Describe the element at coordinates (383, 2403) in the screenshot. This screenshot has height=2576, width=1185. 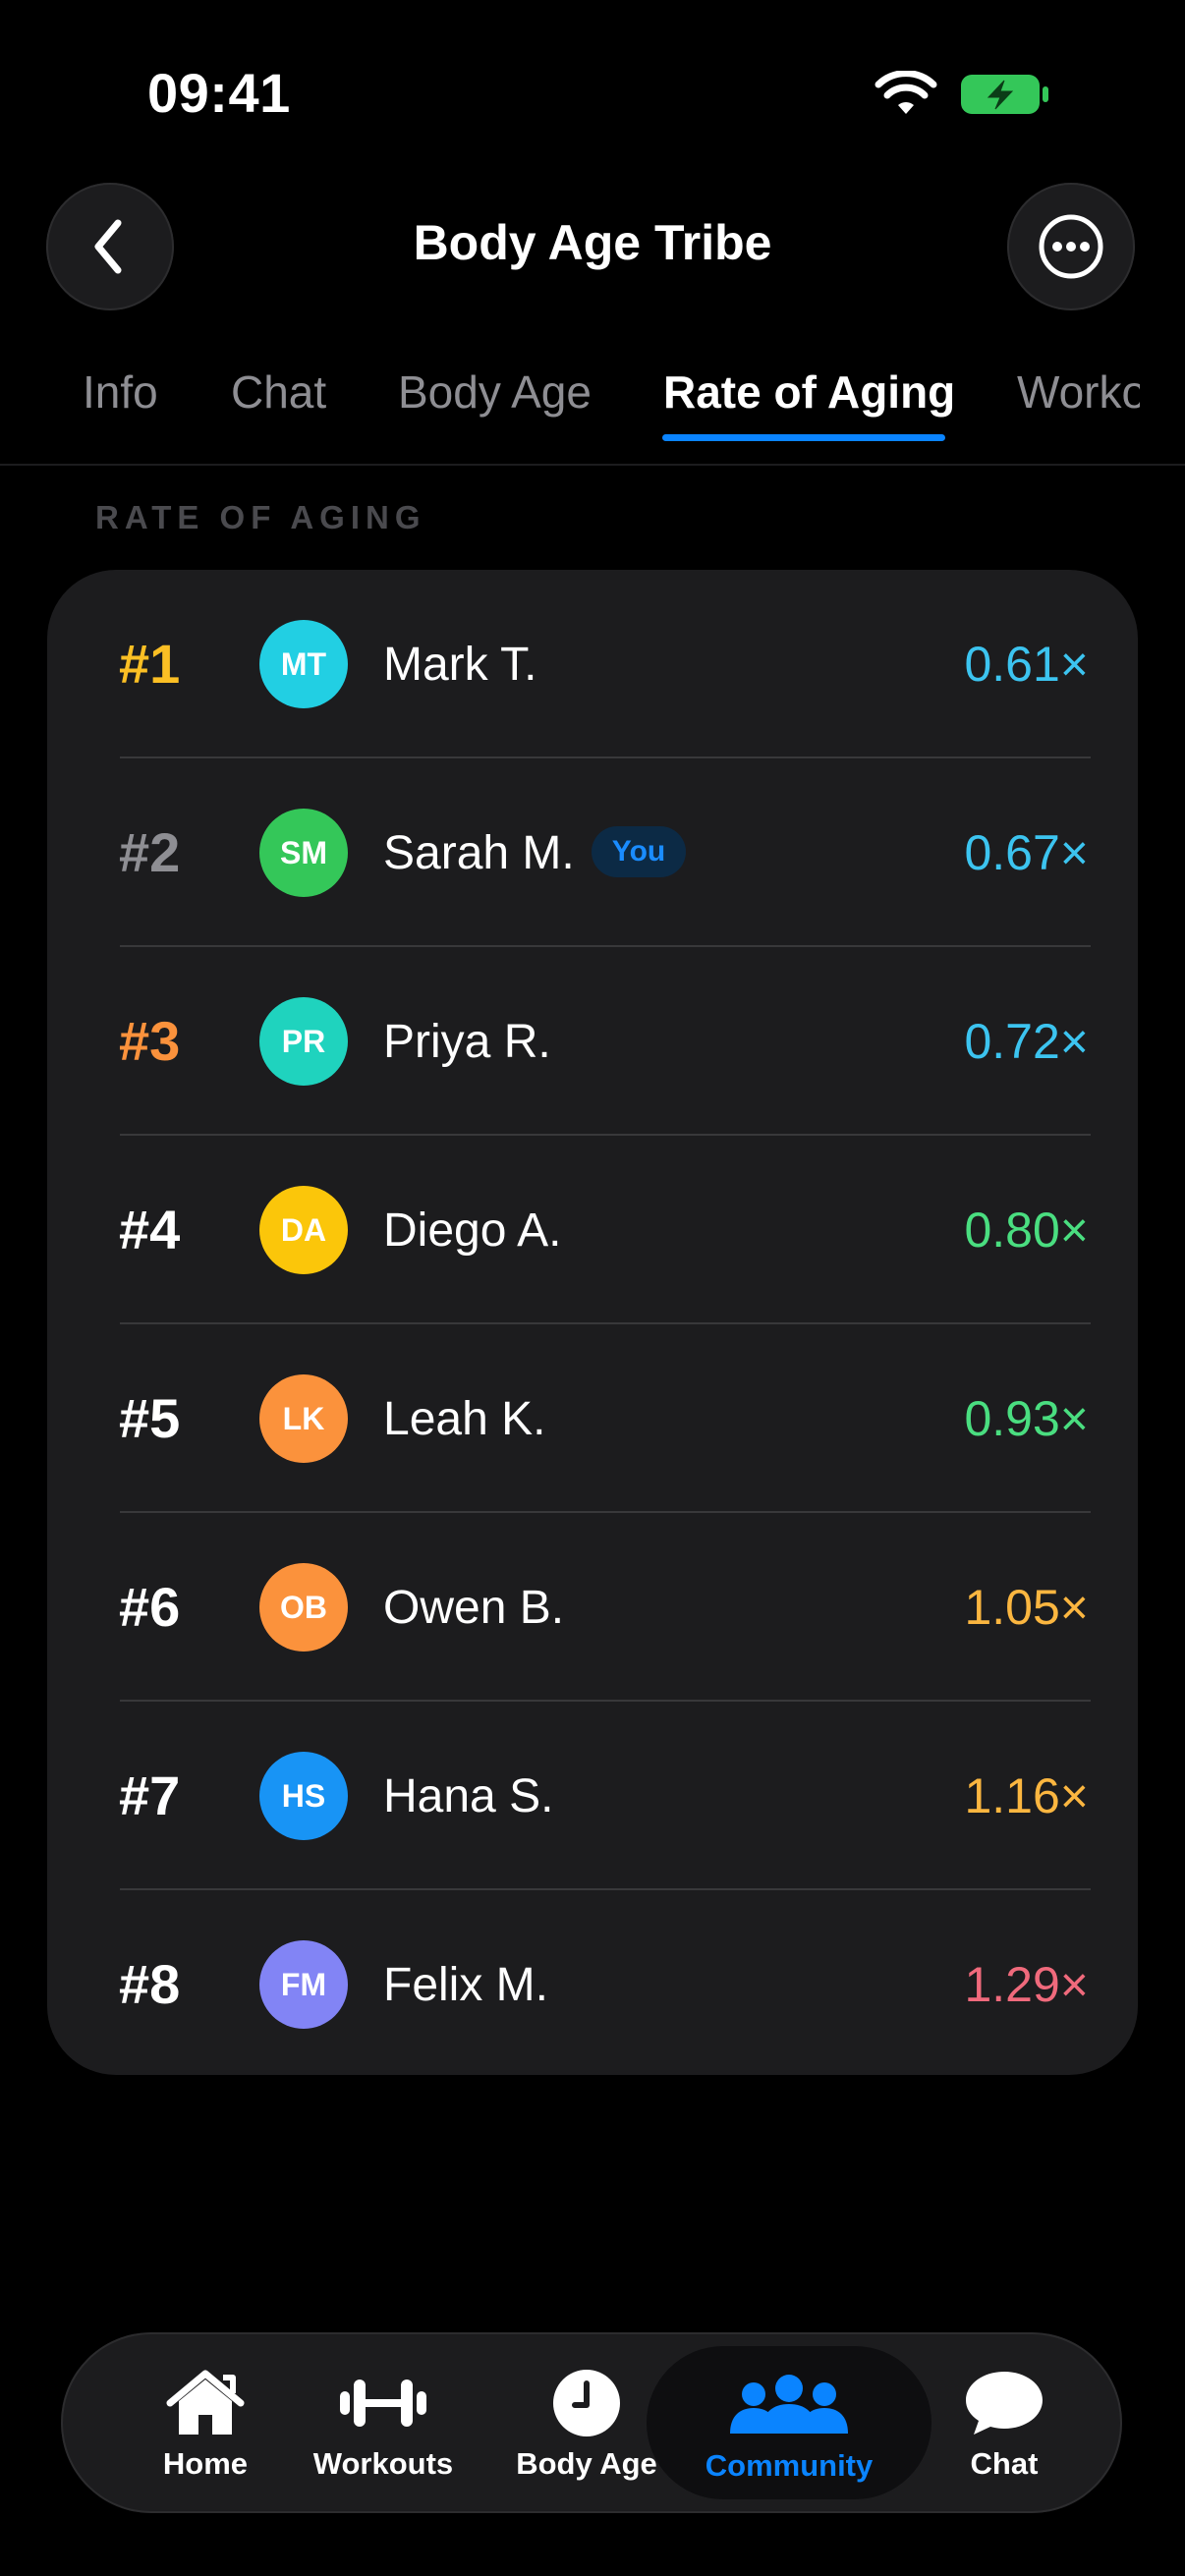
I see `dumbbell-icon` at that location.